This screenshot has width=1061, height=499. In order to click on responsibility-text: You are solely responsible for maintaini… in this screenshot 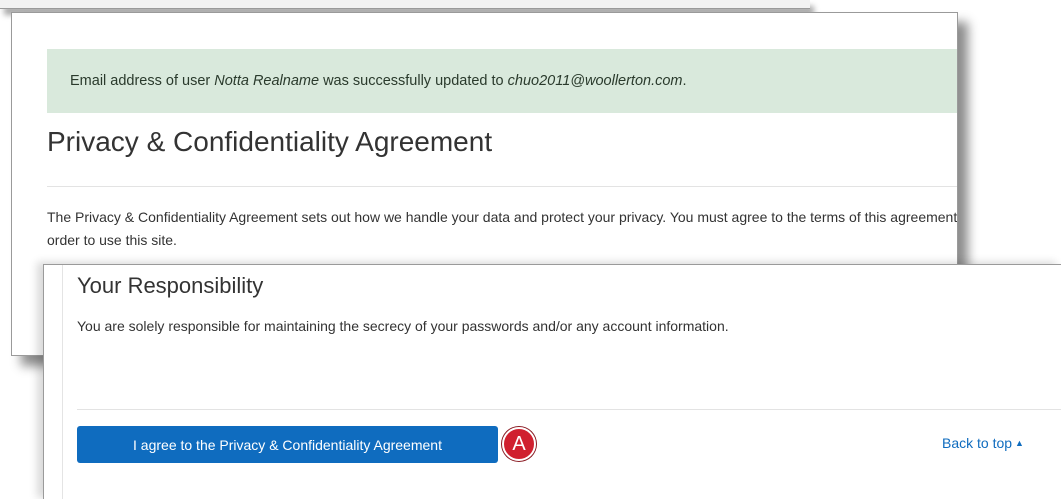, I will do `click(403, 326)`.